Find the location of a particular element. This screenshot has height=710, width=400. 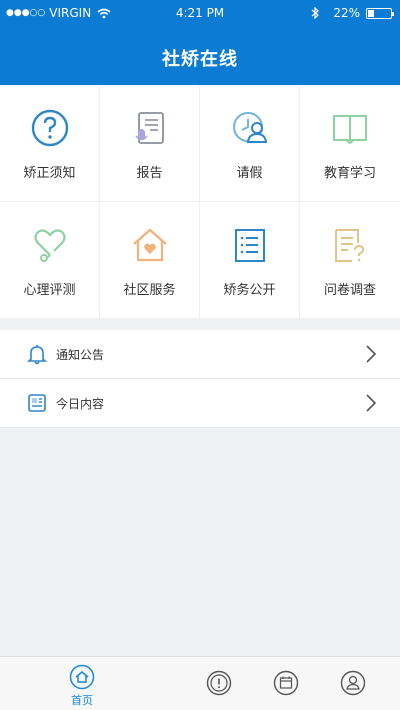

open-book-icon is located at coordinates (350, 129).